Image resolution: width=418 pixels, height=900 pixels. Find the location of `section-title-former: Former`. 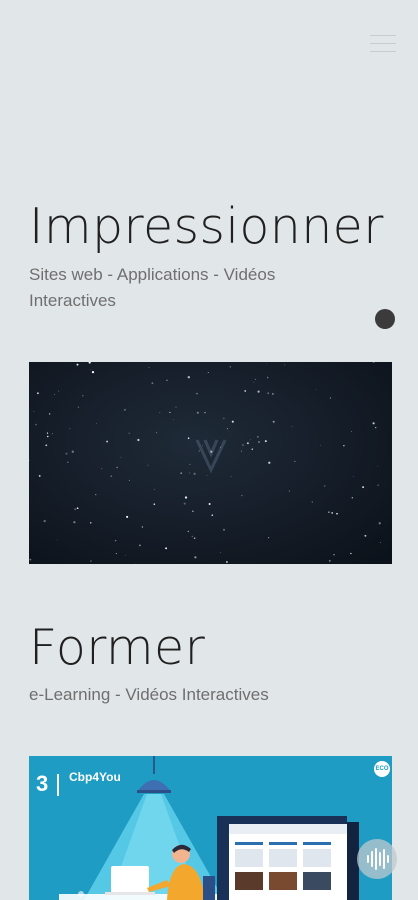

section-title-former: Former is located at coordinates (117, 647).